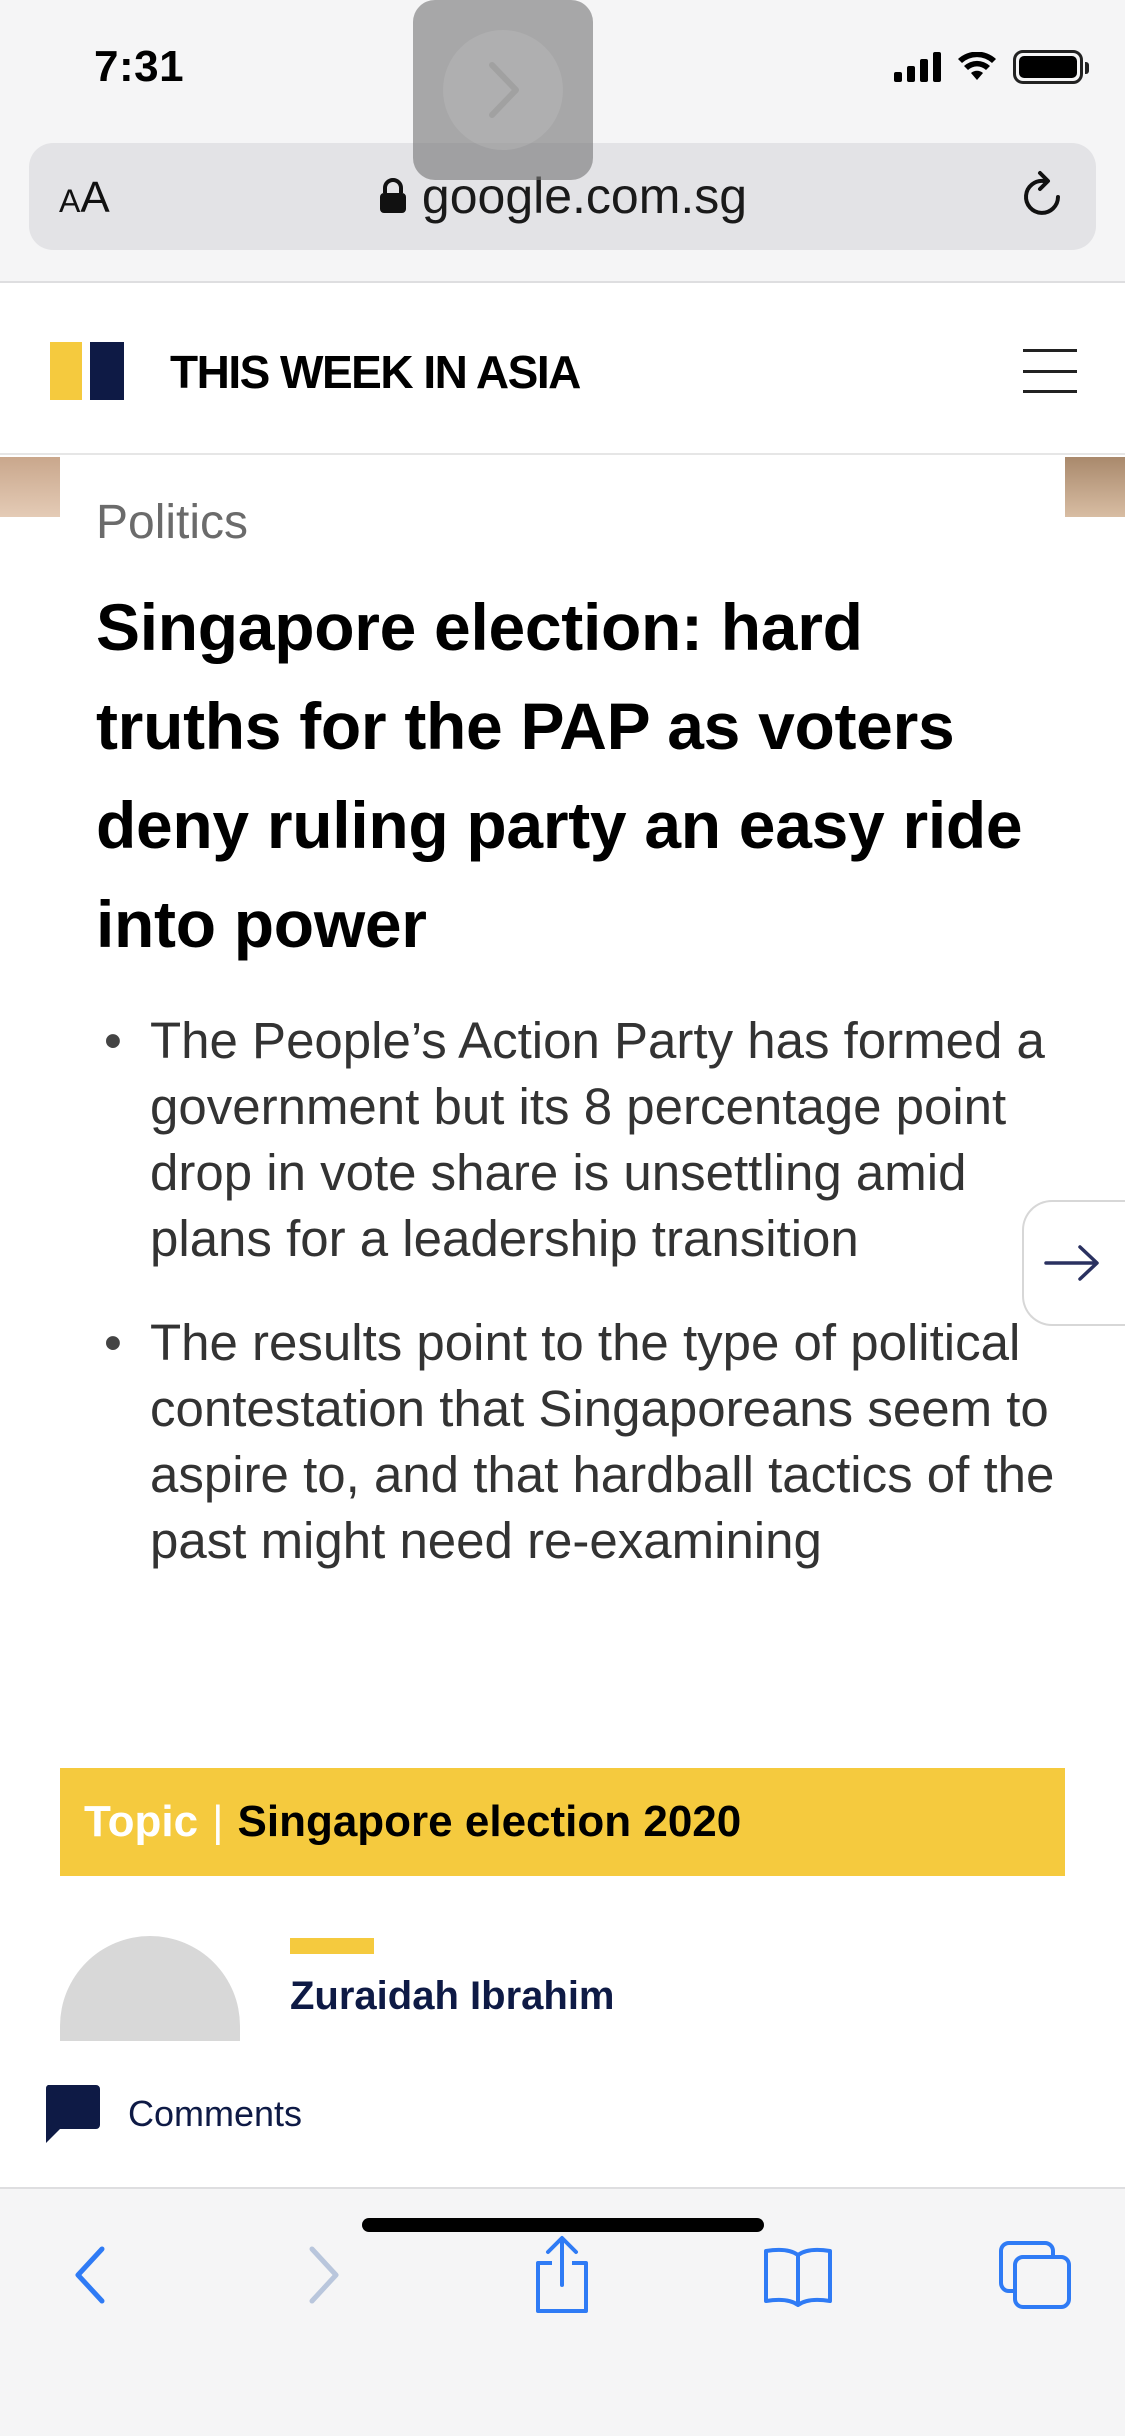 The height and width of the screenshot is (2436, 1125). I want to click on topic-label: Topic, so click(141, 1821).